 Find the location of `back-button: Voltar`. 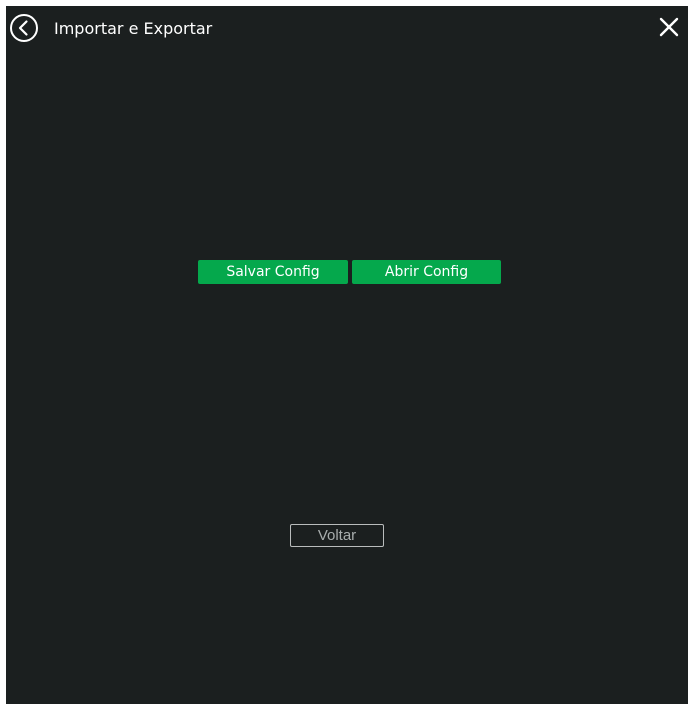

back-button: Voltar is located at coordinates (337, 535).